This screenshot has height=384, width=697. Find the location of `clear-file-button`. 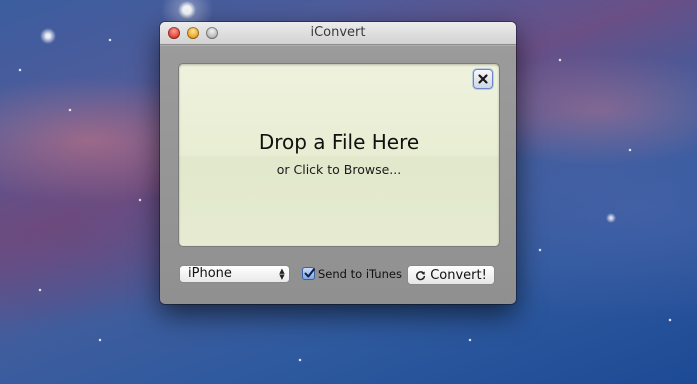

clear-file-button is located at coordinates (483, 79).